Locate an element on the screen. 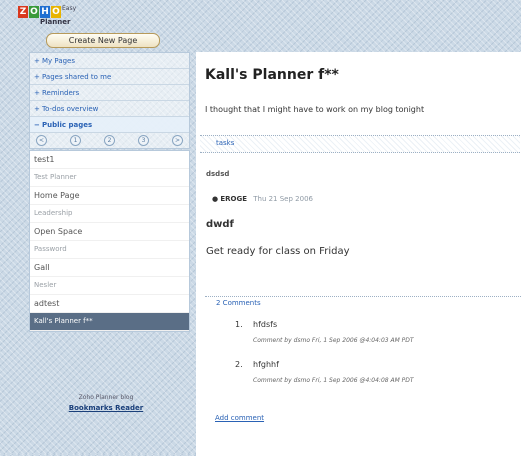  sidebar-item-reminders: + Reminders is located at coordinates (109, 93).